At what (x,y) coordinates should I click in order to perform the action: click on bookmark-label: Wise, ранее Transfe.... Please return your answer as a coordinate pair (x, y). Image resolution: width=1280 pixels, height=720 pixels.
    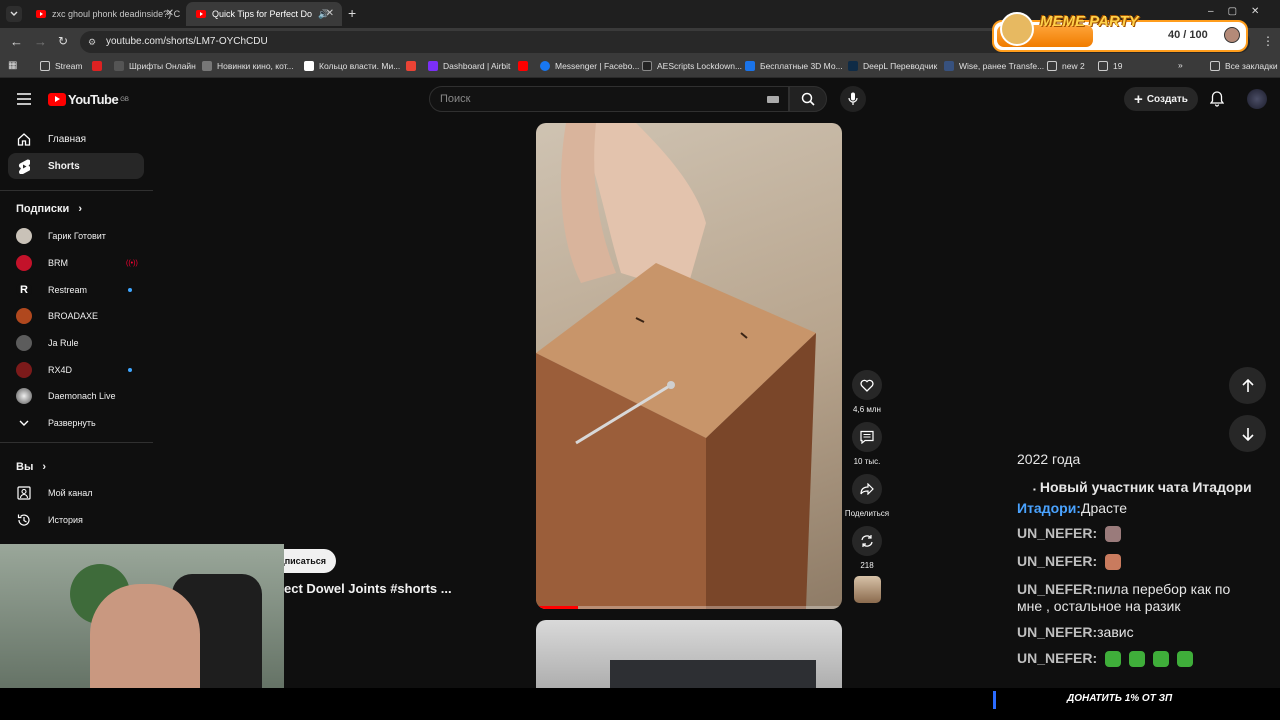
    Looking at the image, I should click on (1002, 66).